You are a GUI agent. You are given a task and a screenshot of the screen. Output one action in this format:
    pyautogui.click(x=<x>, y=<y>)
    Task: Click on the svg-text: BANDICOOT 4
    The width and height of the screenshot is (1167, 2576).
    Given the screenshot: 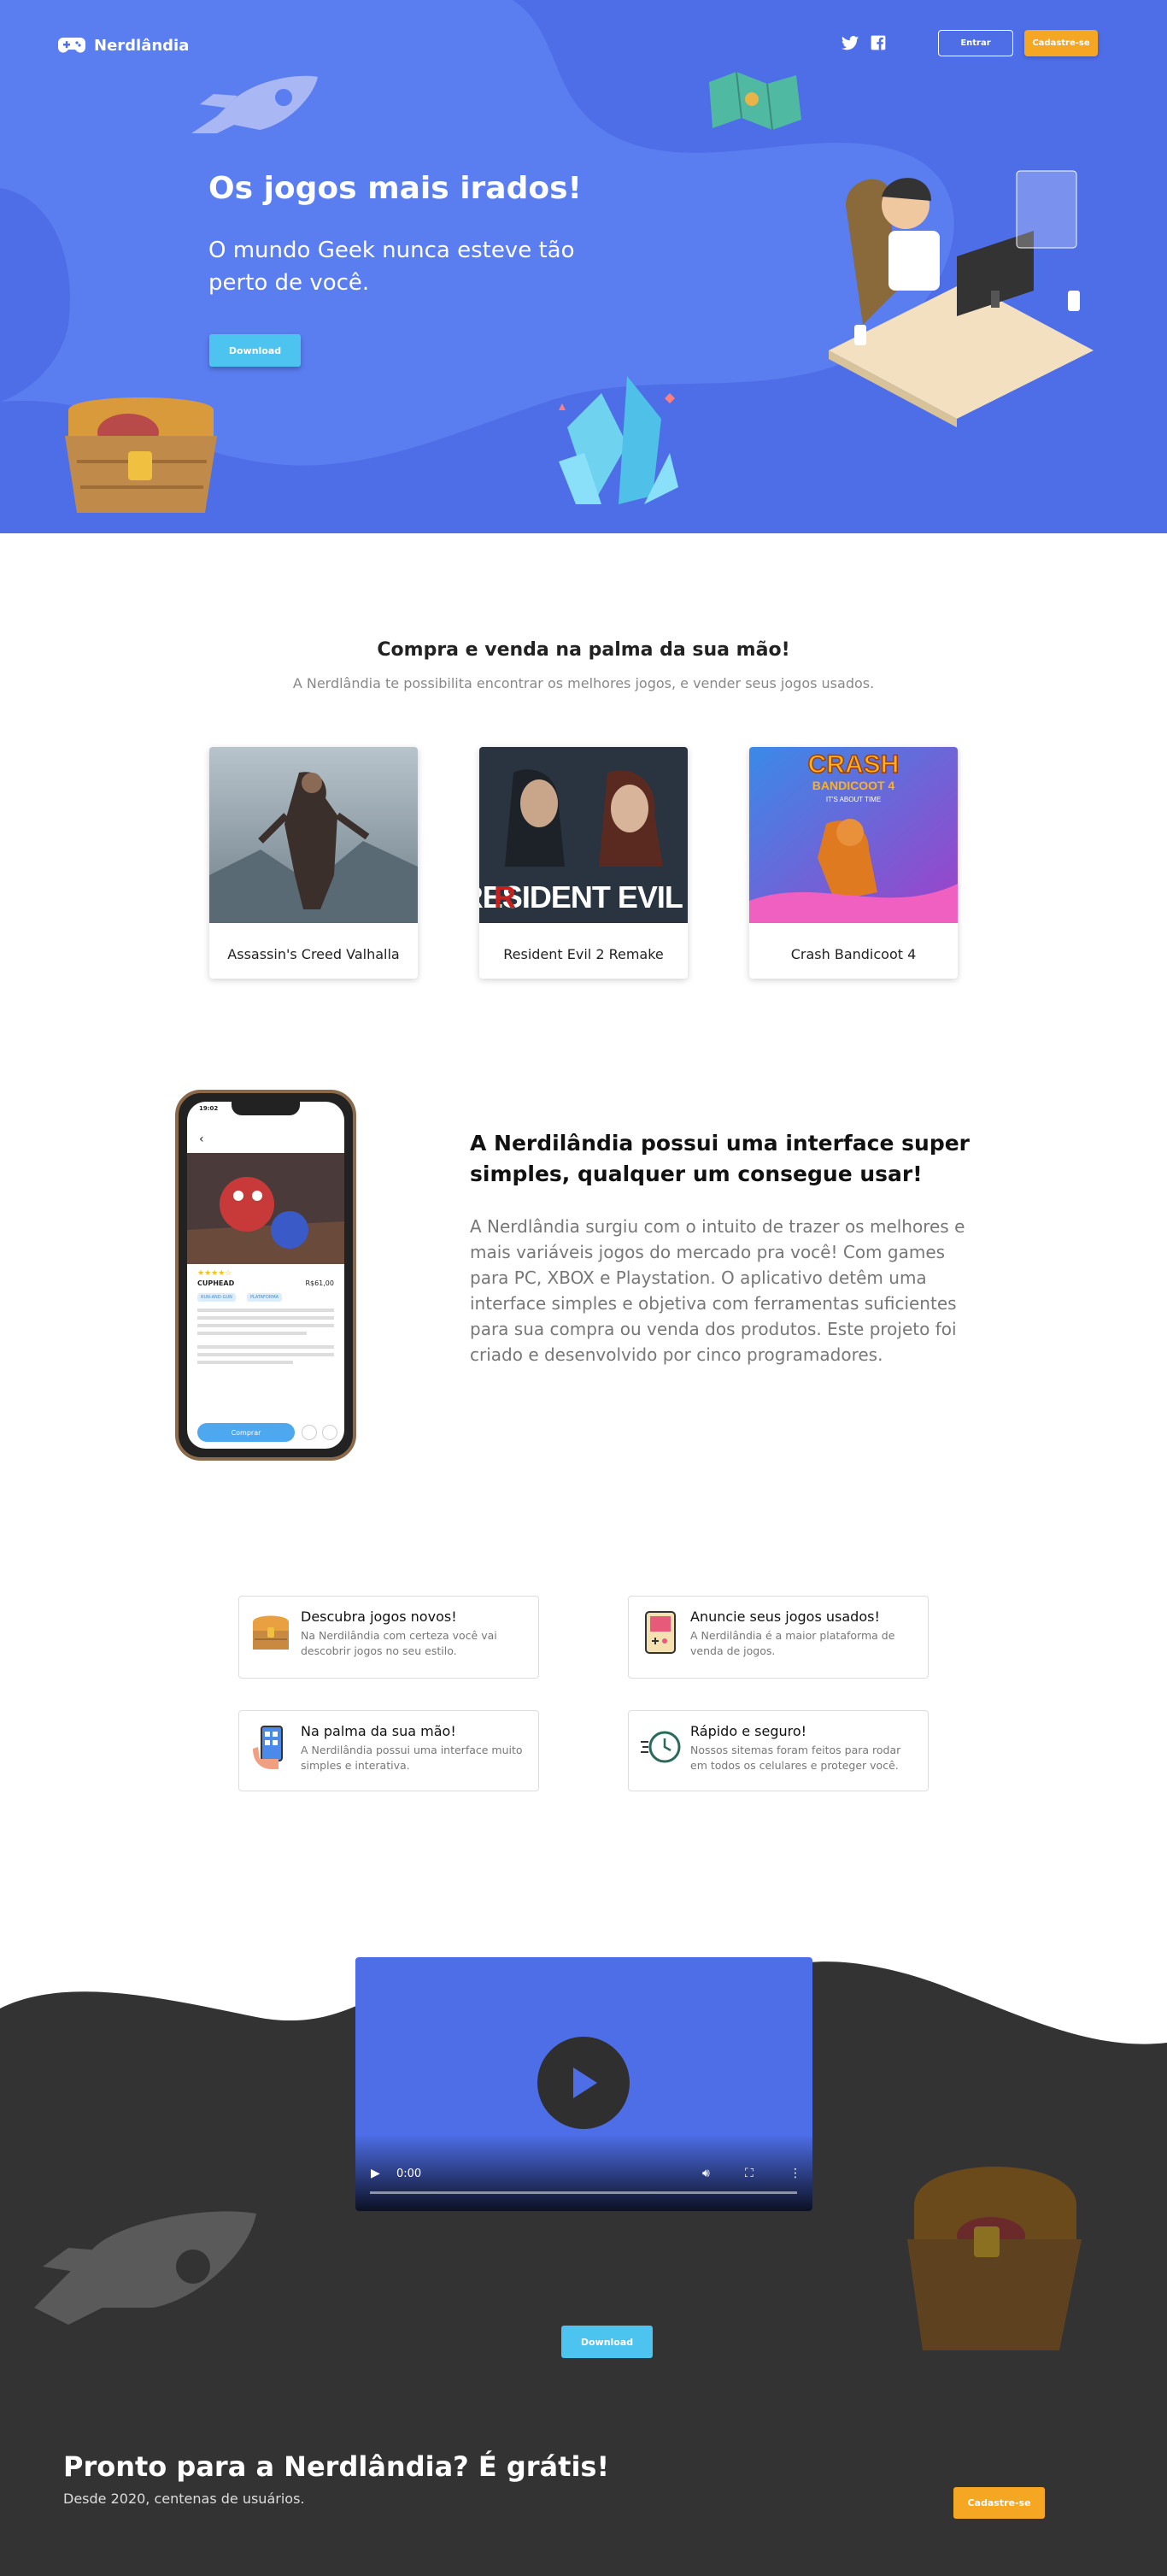 What is the action you would take?
    pyautogui.click(x=853, y=785)
    